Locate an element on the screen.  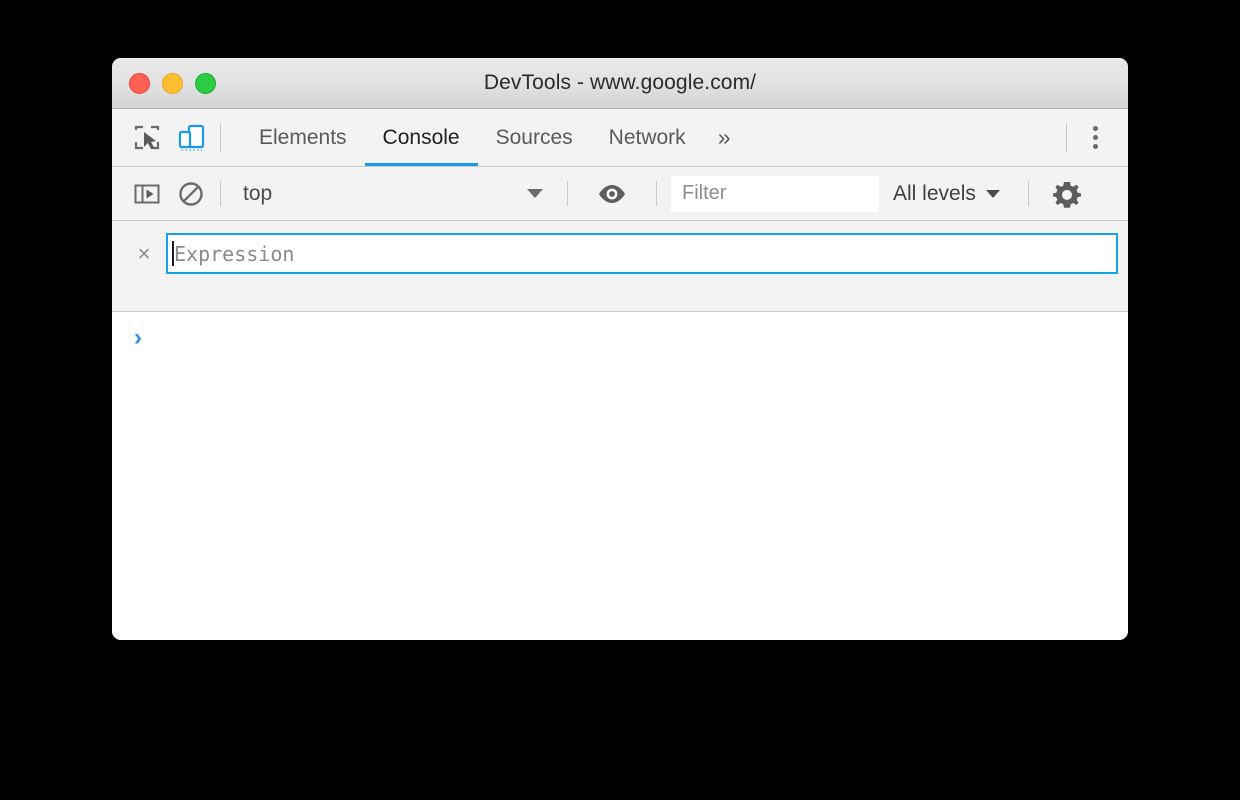
clear-console-icon is located at coordinates (191, 194).